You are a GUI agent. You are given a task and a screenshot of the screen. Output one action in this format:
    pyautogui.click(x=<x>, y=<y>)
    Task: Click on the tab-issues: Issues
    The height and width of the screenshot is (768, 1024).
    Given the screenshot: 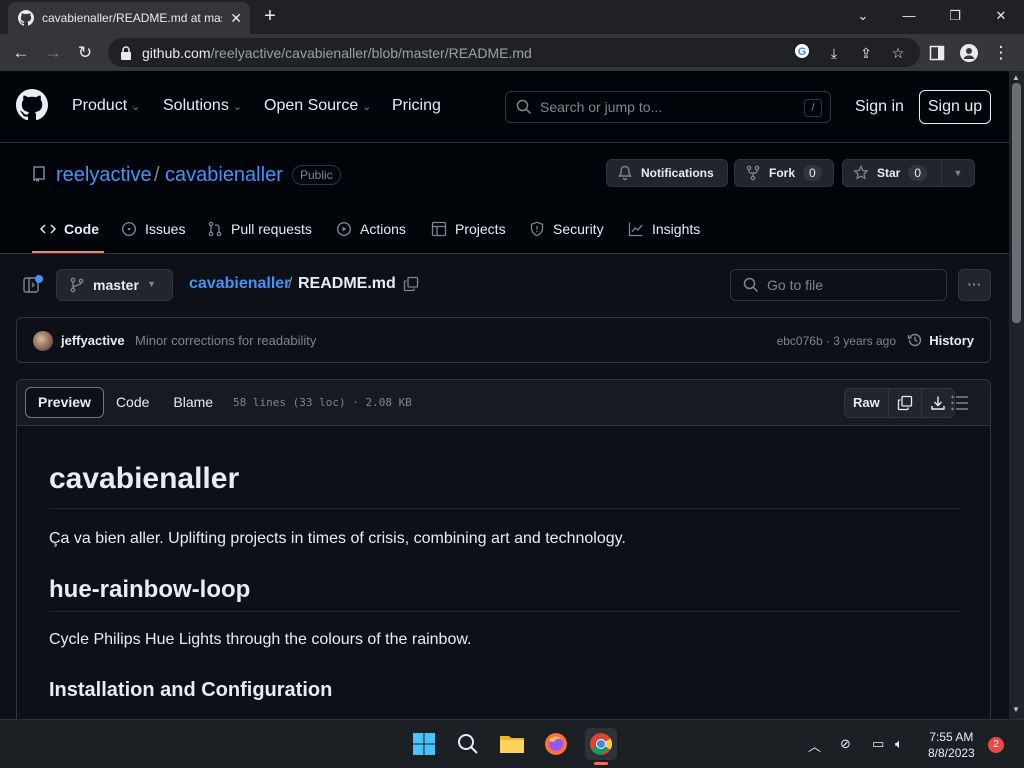 What is the action you would take?
    pyautogui.click(x=153, y=229)
    